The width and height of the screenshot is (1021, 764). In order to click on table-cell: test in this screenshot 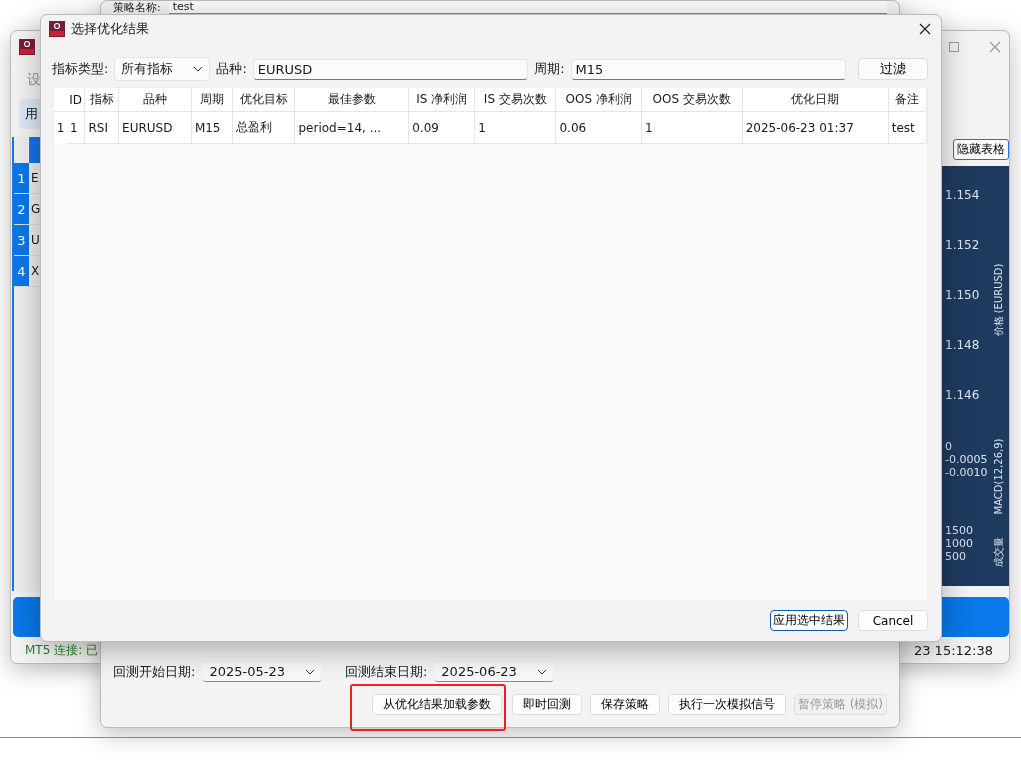, I will do `click(907, 127)`.